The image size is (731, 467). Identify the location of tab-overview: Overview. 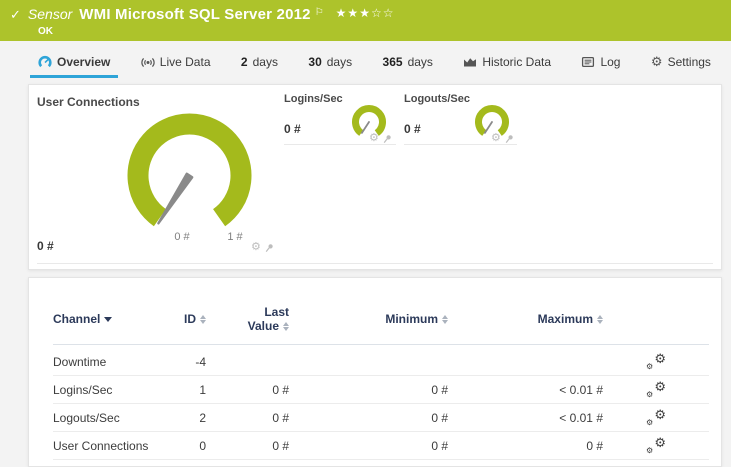
(74, 63).